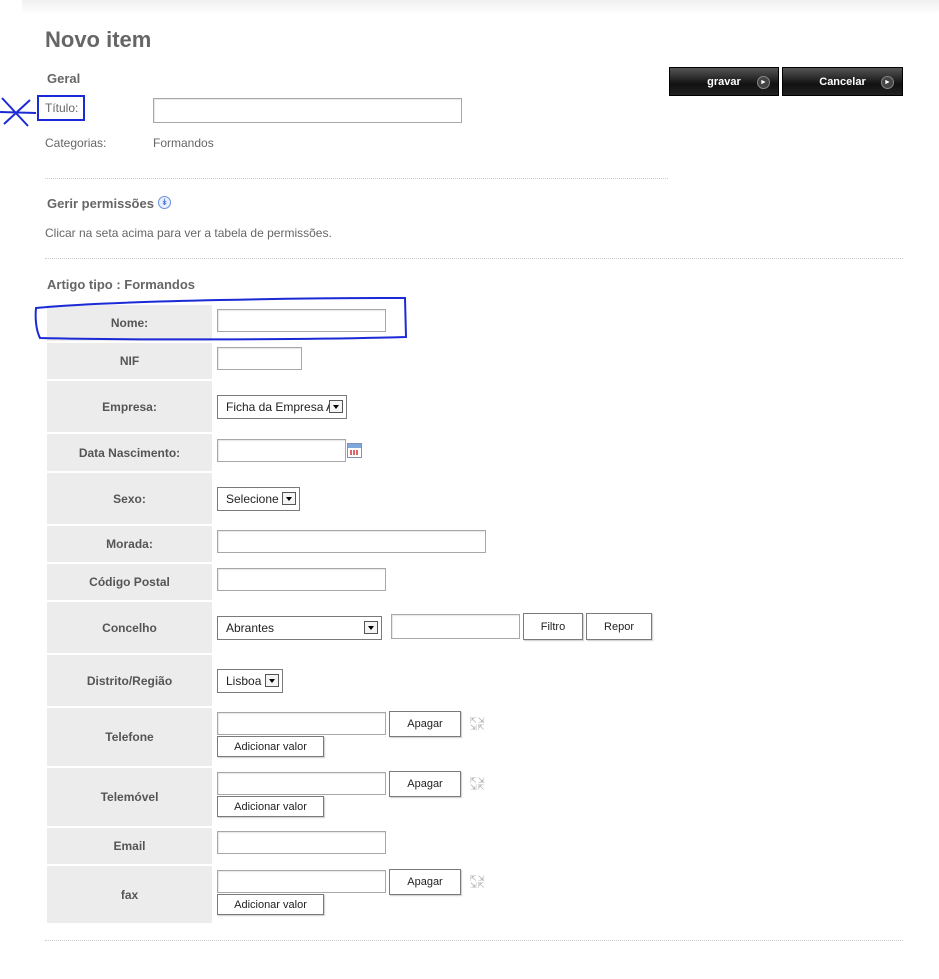  Describe the element at coordinates (129, 894) in the screenshot. I see `fax-label: fax` at that location.